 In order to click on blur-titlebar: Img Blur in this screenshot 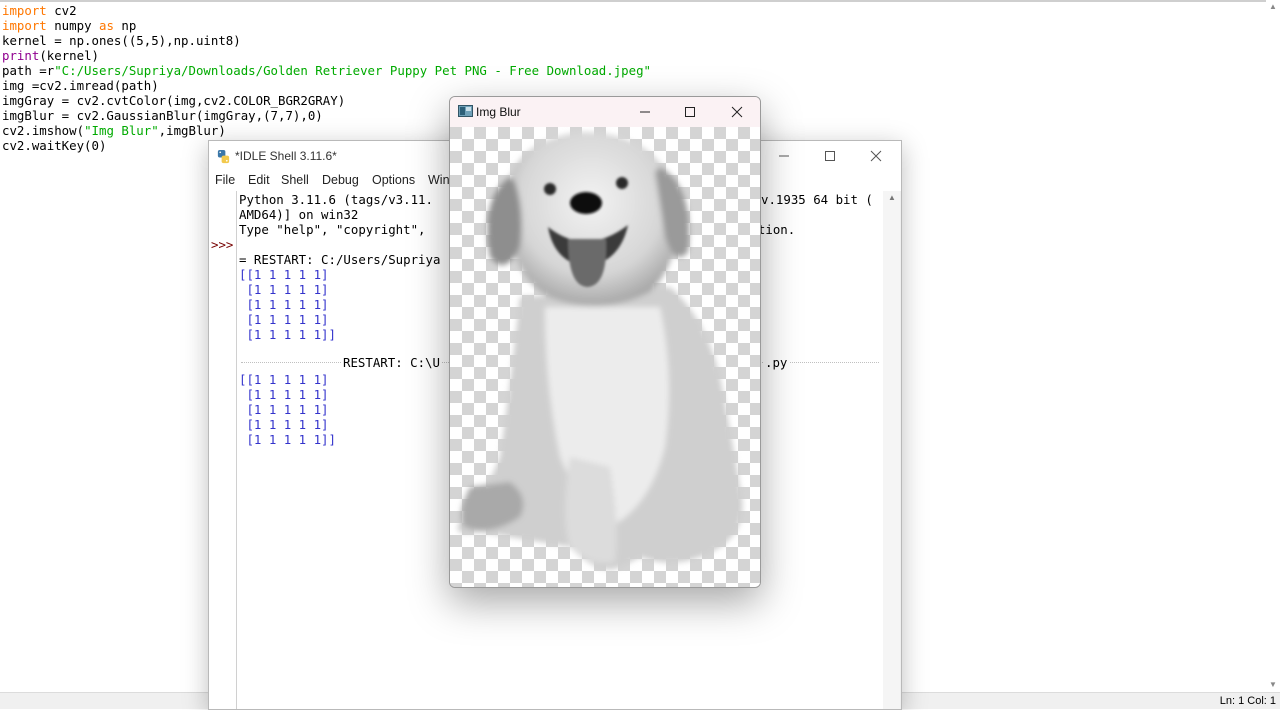, I will do `click(605, 112)`.